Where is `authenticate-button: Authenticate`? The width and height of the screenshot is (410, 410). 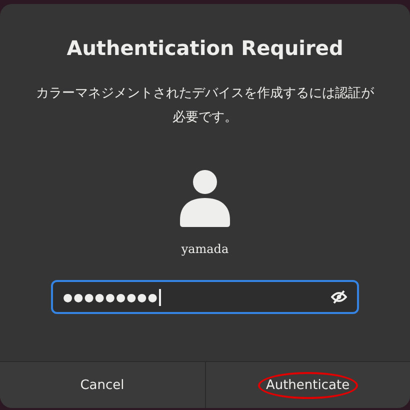 authenticate-button: Authenticate is located at coordinates (307, 385).